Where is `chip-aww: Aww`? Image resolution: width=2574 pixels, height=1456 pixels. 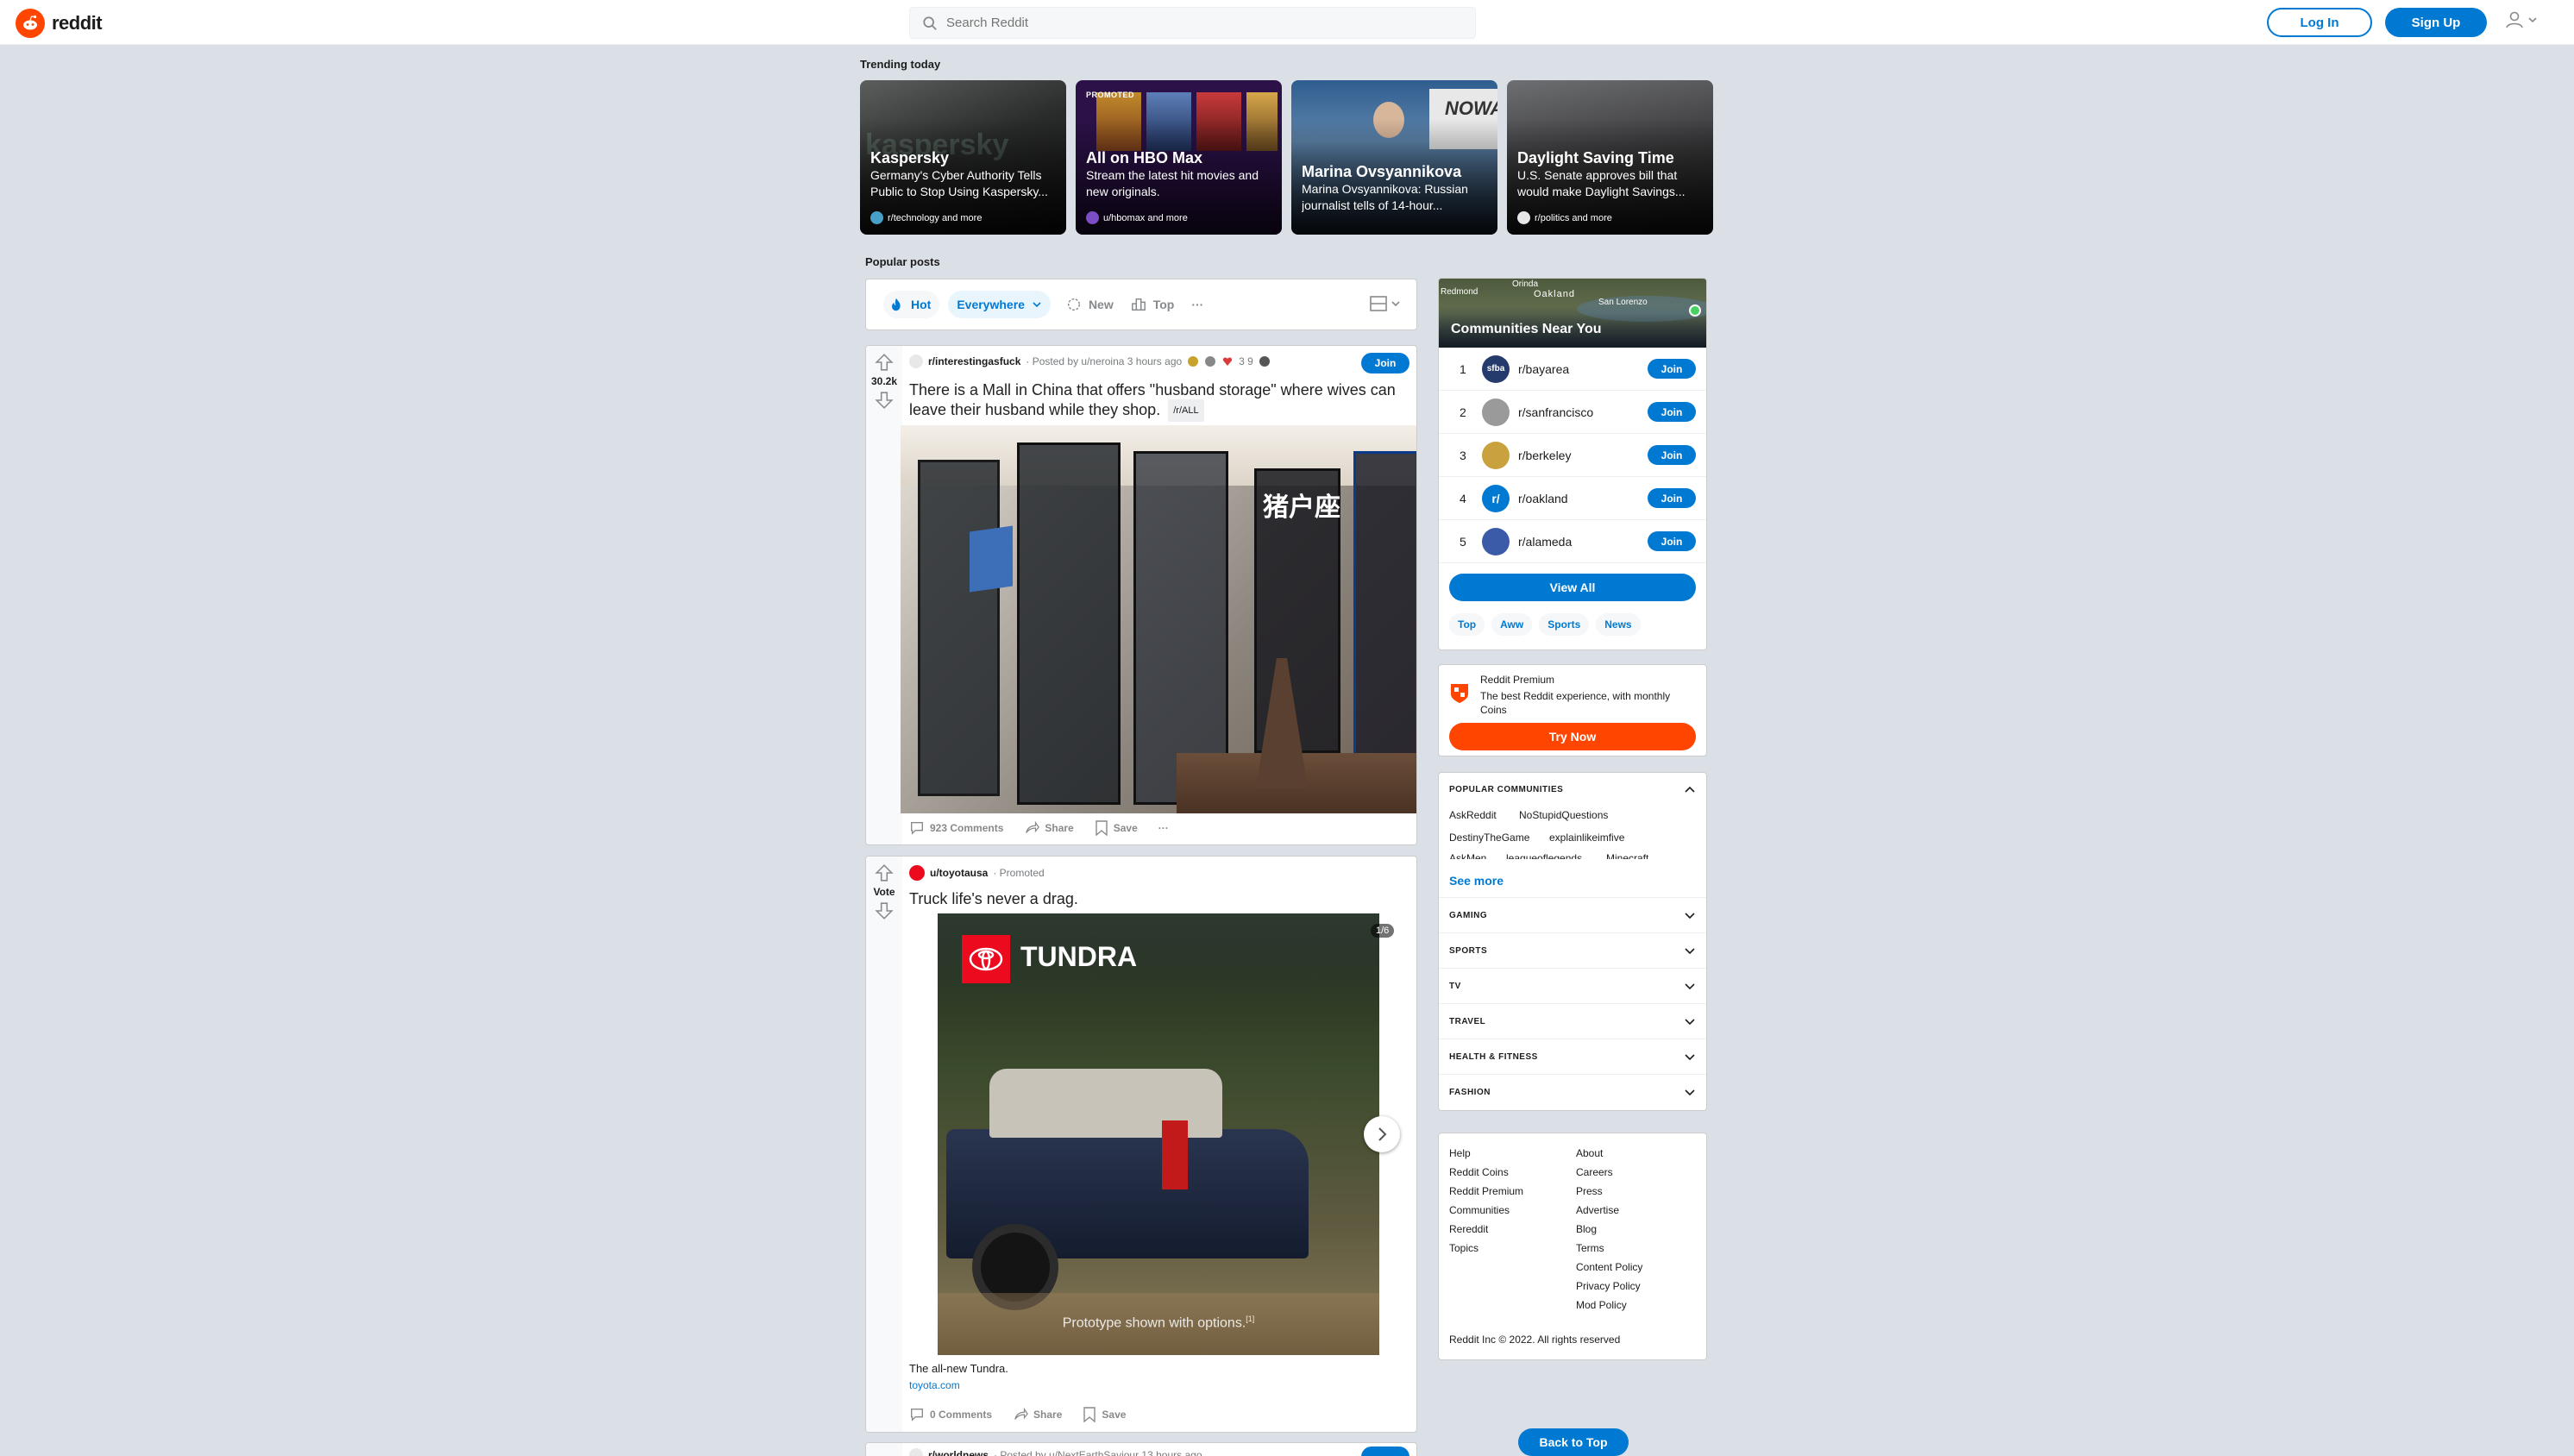 chip-aww: Aww is located at coordinates (1512, 625).